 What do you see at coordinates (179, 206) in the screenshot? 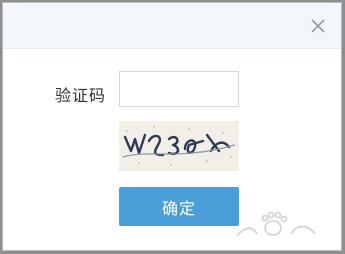
I see `confirm-button: 确定` at bounding box center [179, 206].